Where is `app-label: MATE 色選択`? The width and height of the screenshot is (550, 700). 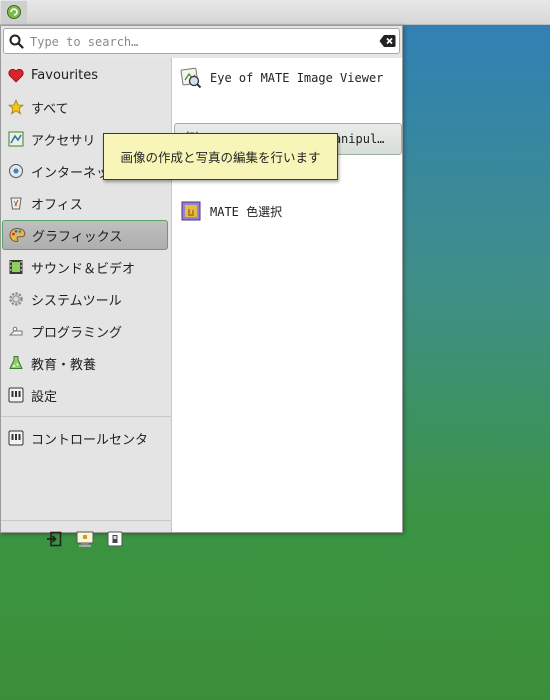
app-label: MATE 色選択 is located at coordinates (246, 211).